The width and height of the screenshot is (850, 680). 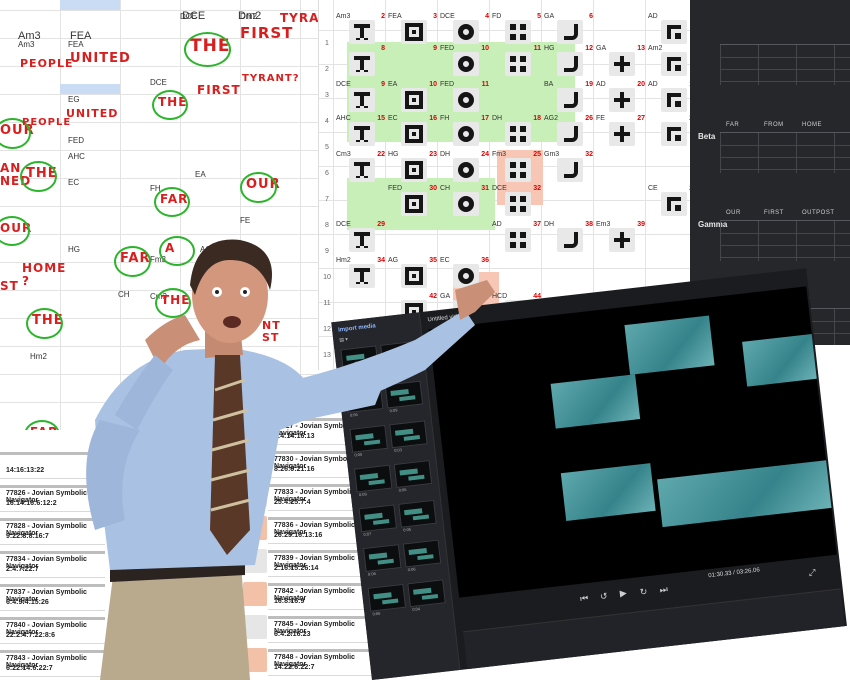 What do you see at coordinates (568, 61) in the screenshot?
I see `glyph-cell: HG 12` at bounding box center [568, 61].